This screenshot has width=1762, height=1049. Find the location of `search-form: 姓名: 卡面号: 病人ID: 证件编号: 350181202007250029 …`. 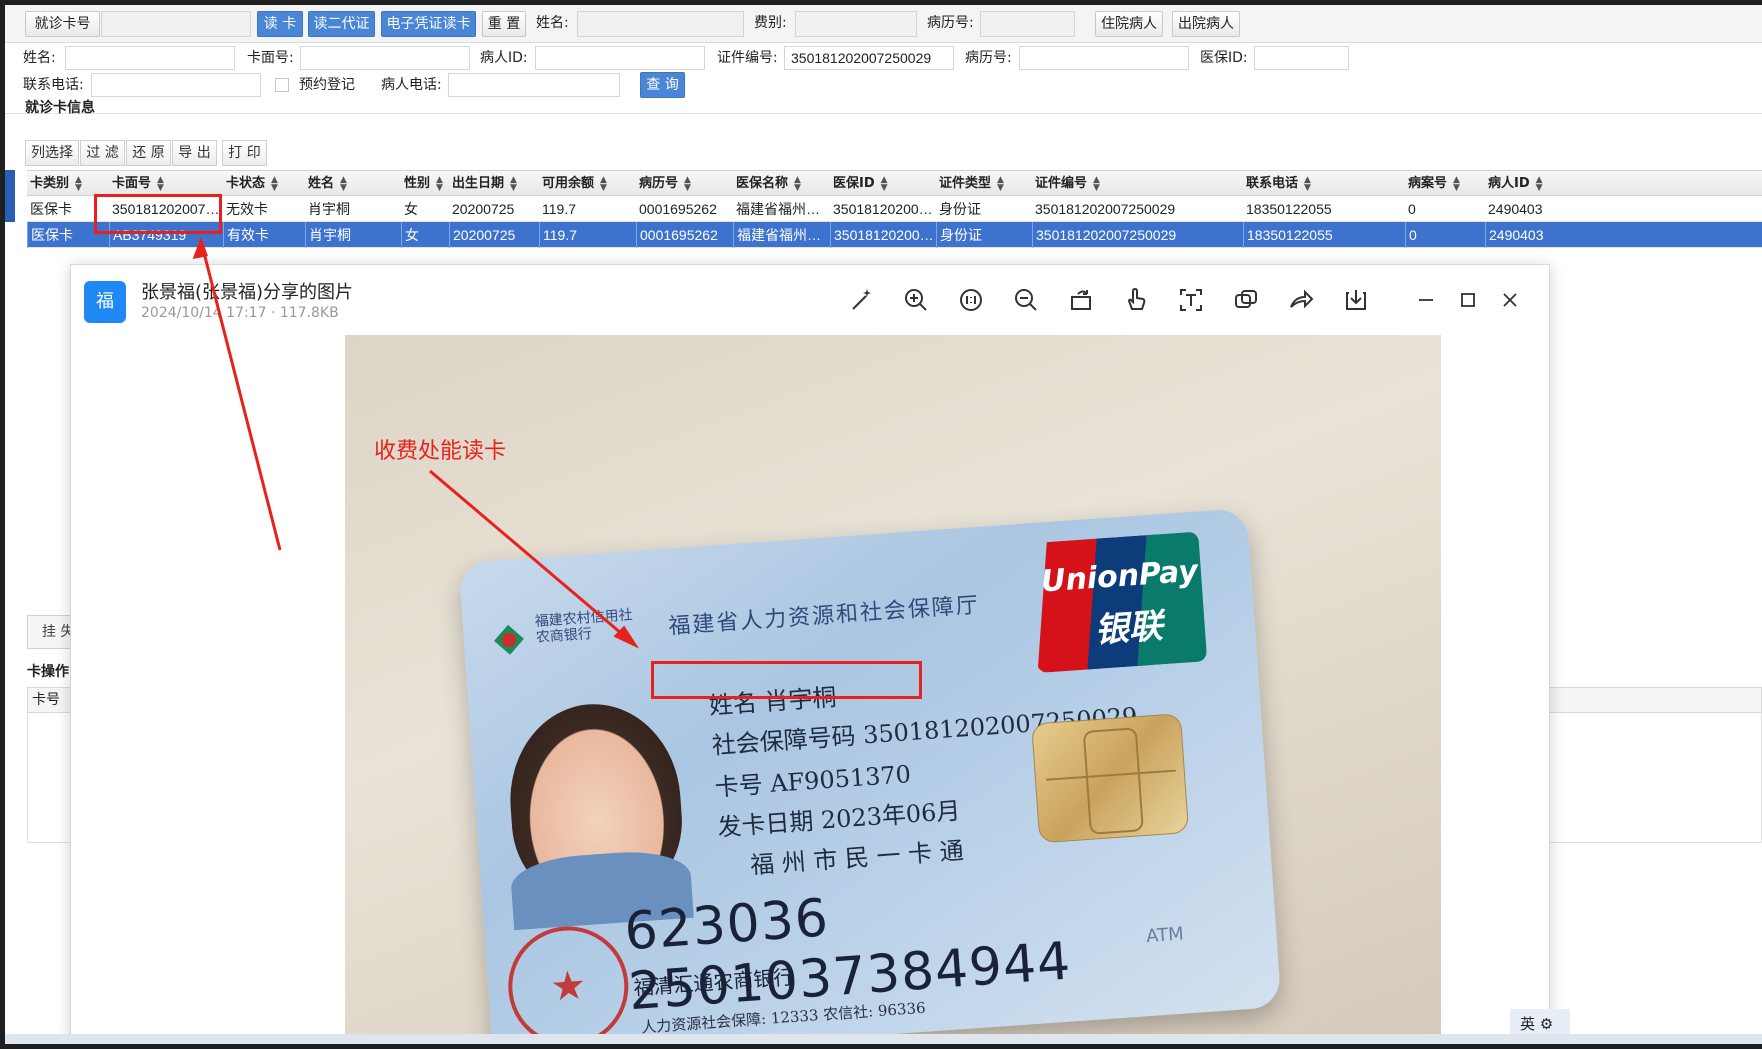

search-form: 姓名: 卡面号: 病人ID: 证件编号: 350181202007250029 … is located at coordinates (883, 79).